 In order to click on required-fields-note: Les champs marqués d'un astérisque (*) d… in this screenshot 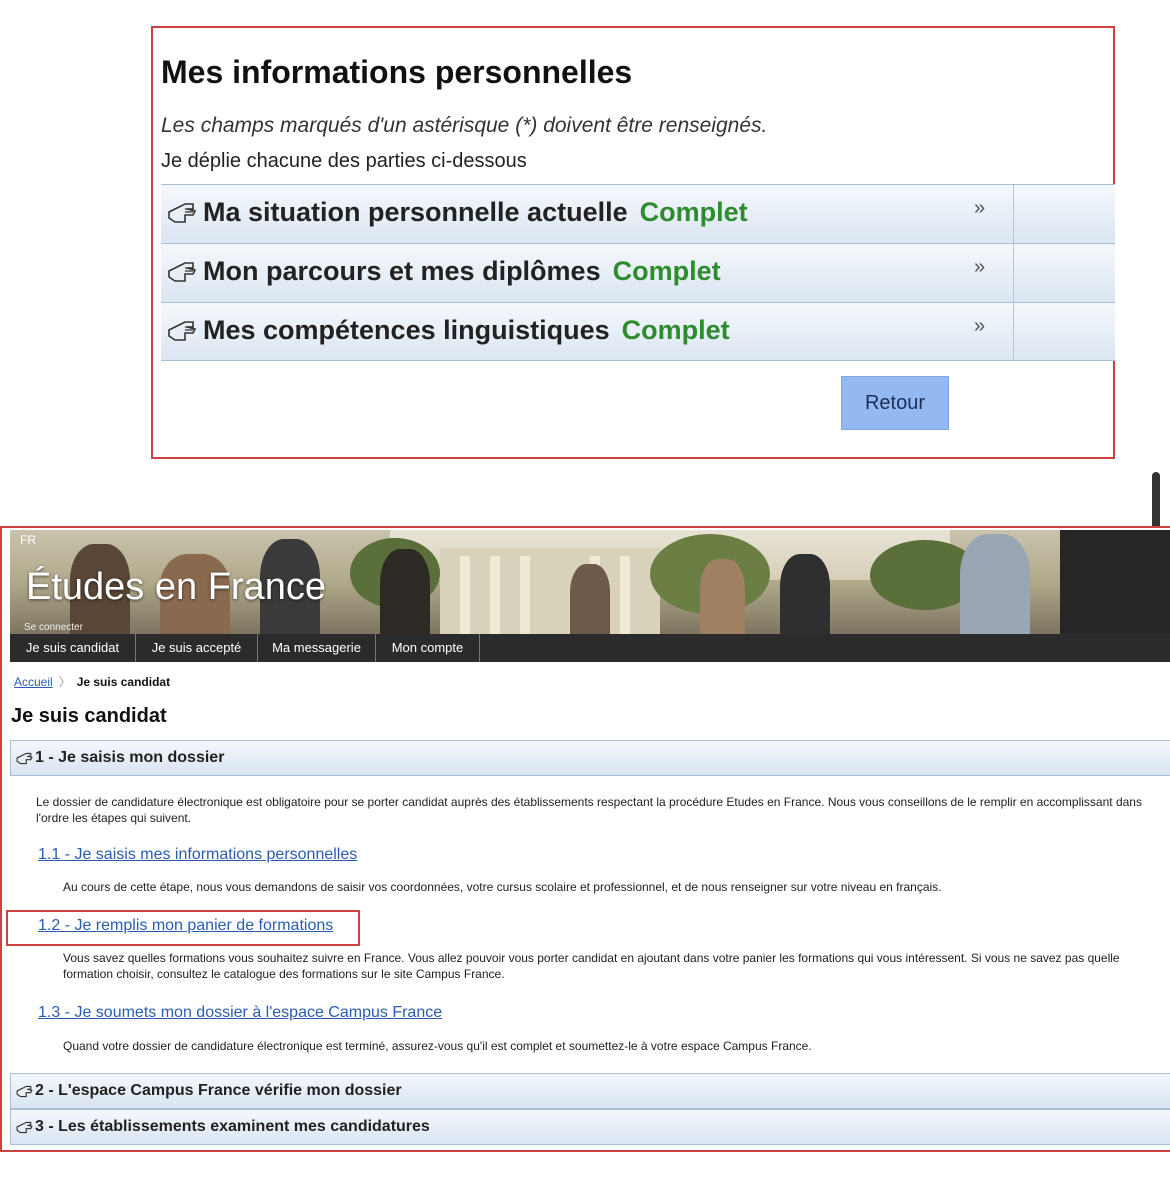, I will do `click(464, 125)`.